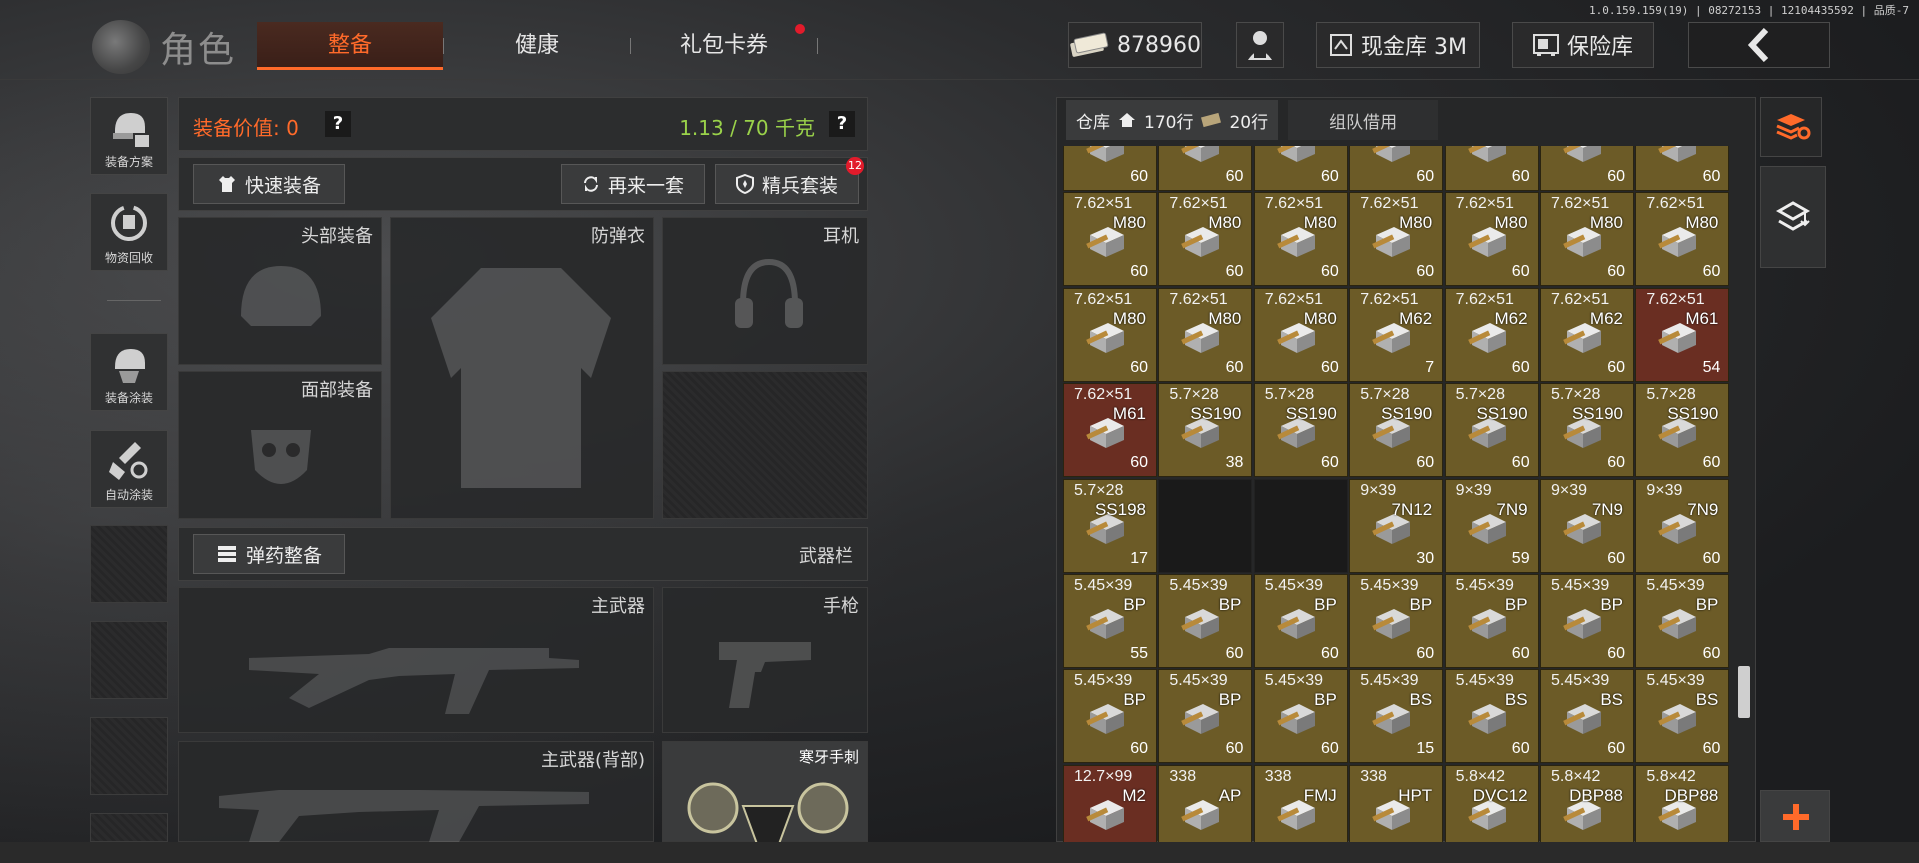  Describe the element at coordinates (1599, 47) in the screenshot. I see `safe-box-label: 保险库` at that location.